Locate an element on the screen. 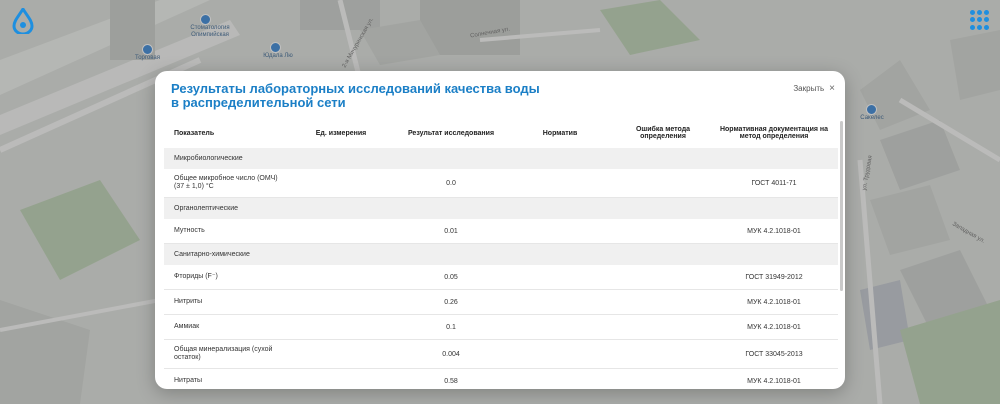 This screenshot has width=1000, height=404. group-row: Микробиологические is located at coordinates (501, 158).